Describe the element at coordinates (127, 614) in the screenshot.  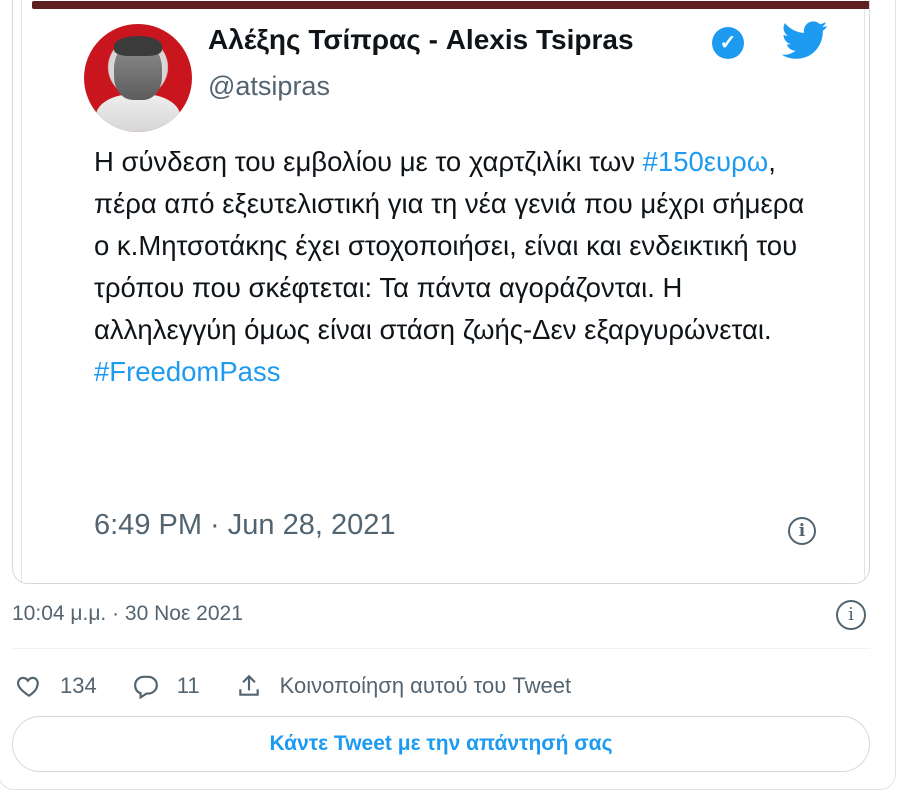
I see `tweet-timestamp: 10:04 μ.μ. · 30 Νοε 2021` at that location.